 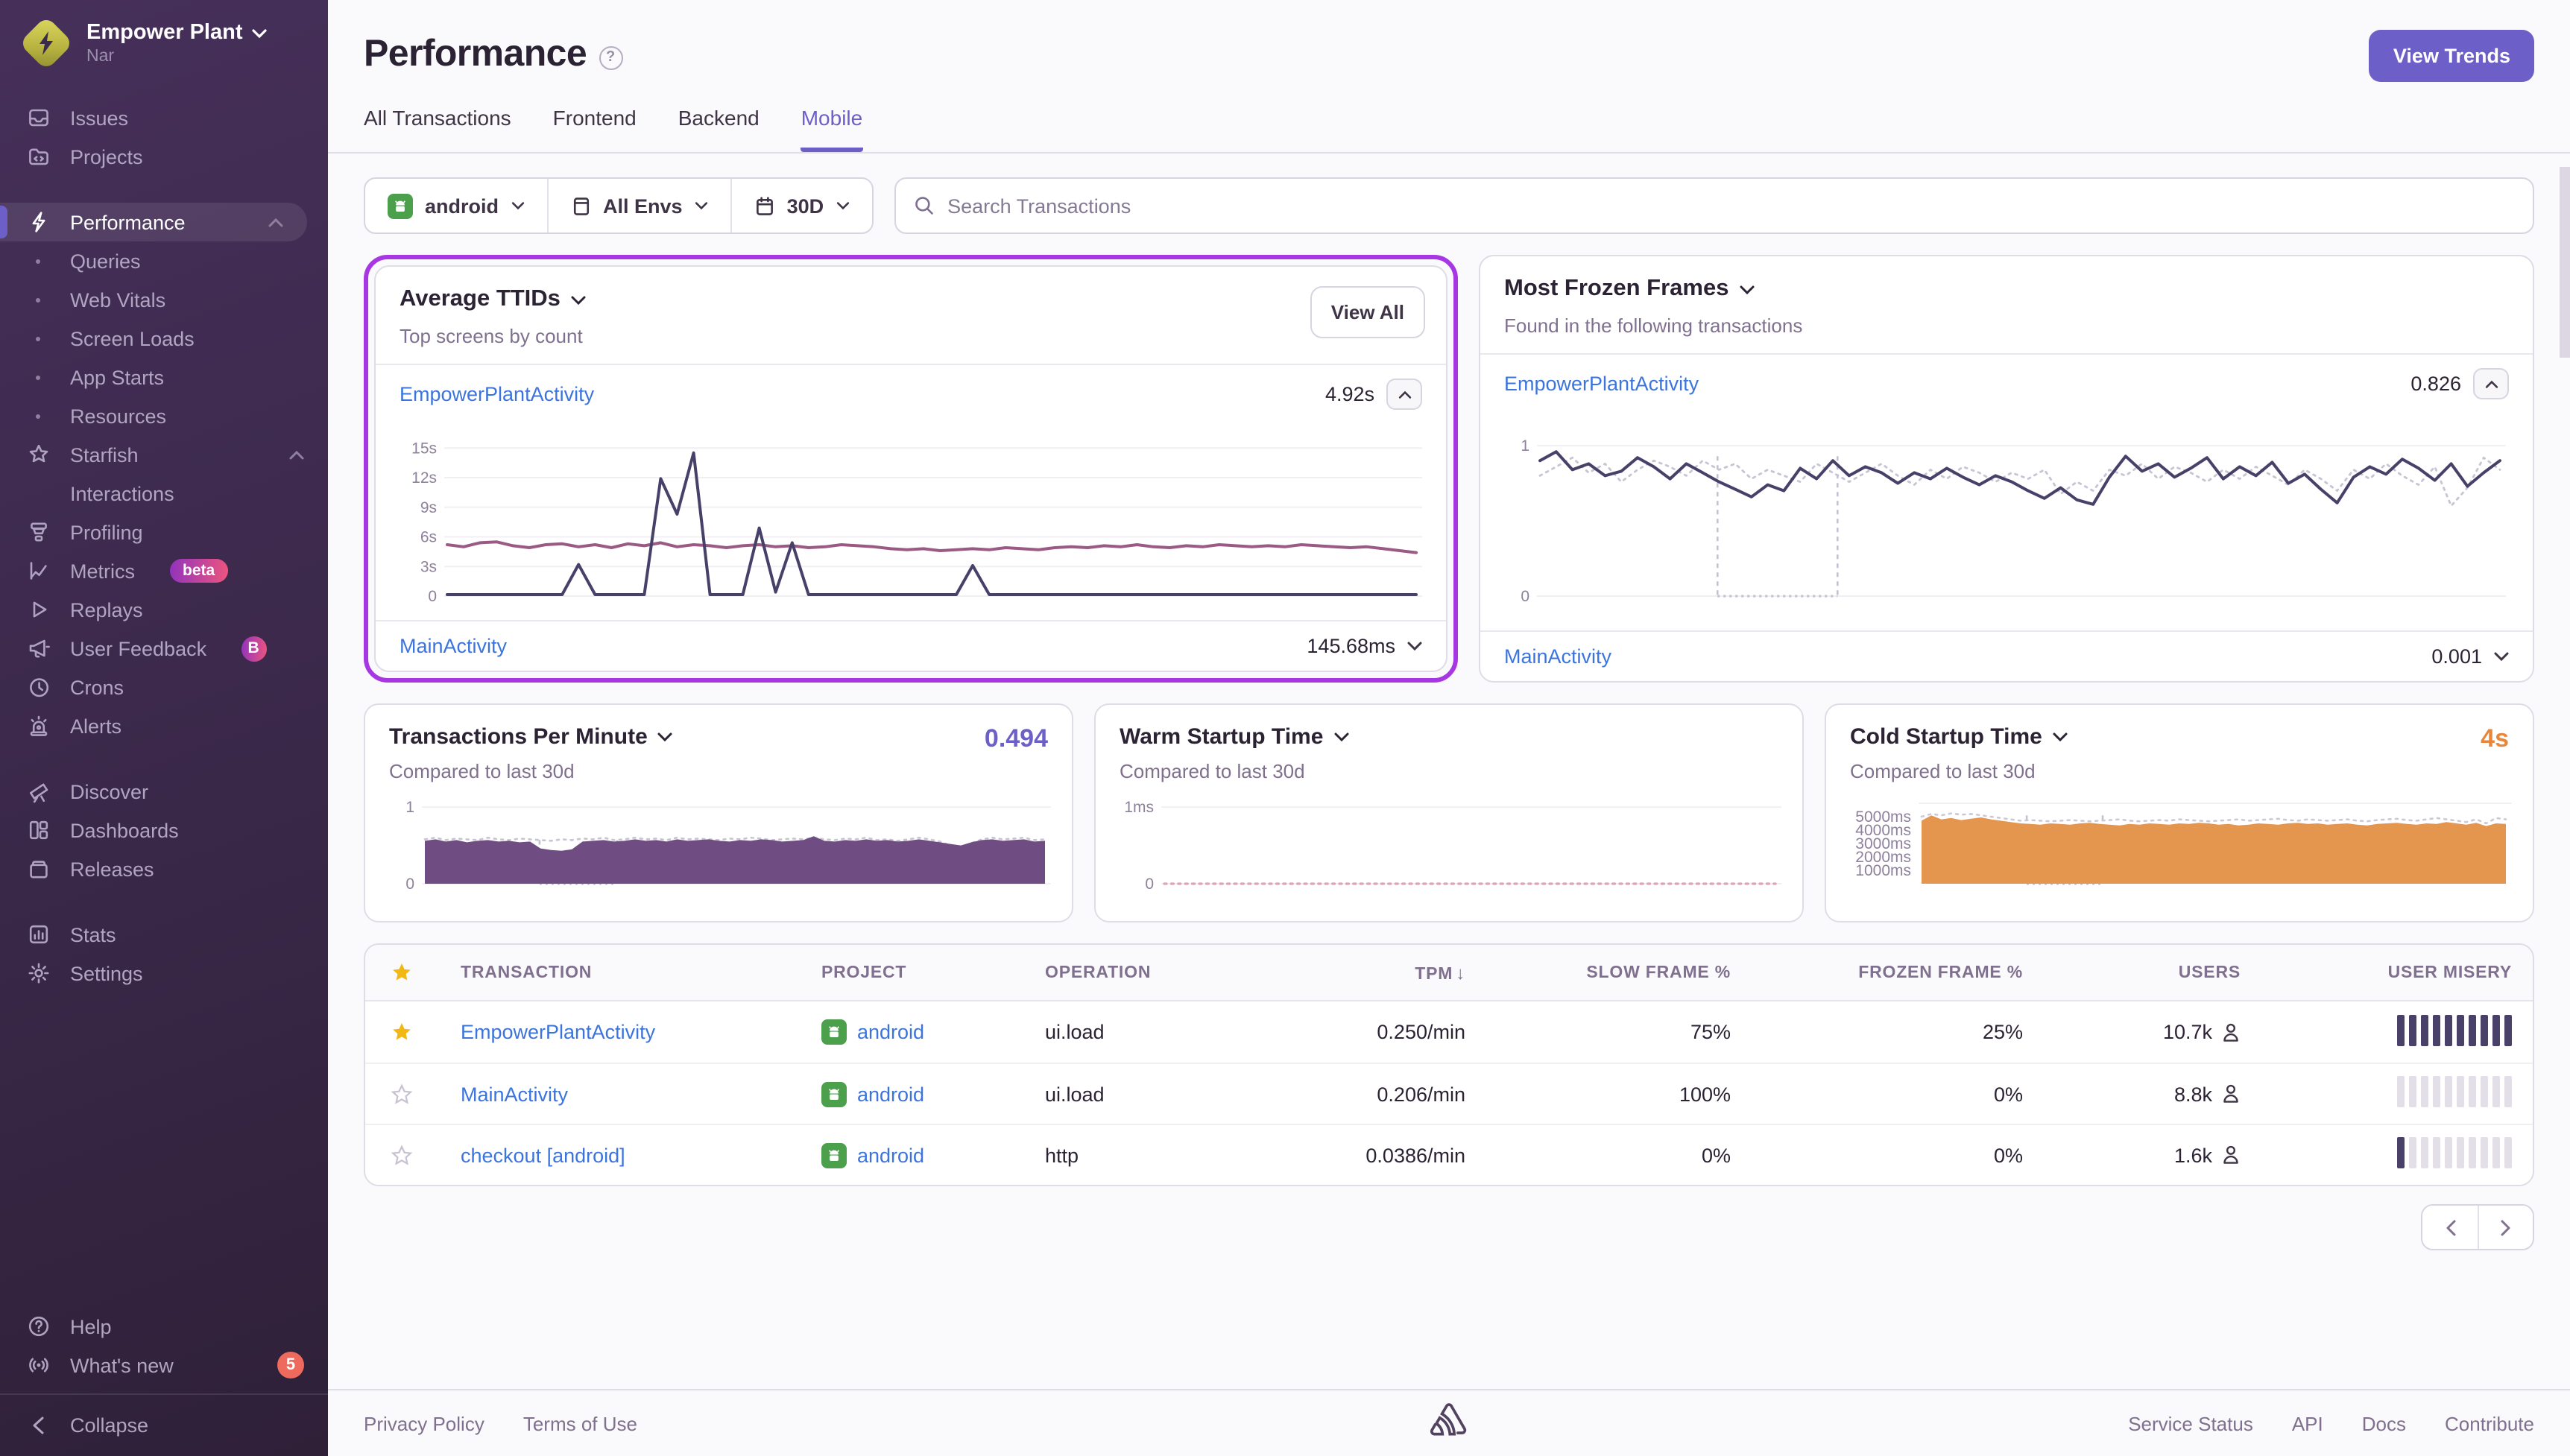 I want to click on users-cell: 10.7k, so click(x=2155, y=1032).